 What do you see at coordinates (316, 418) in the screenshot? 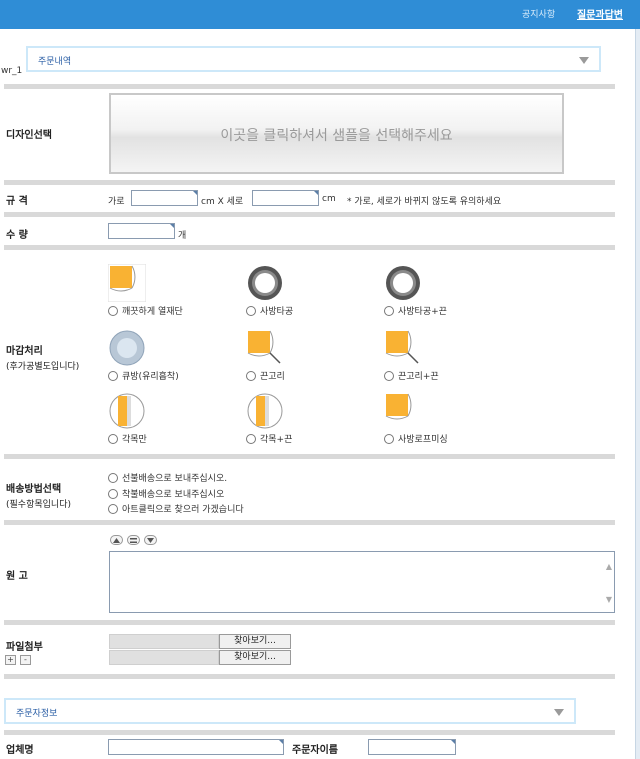
I see `finish-option-8: 각목+끈` at bounding box center [316, 418].